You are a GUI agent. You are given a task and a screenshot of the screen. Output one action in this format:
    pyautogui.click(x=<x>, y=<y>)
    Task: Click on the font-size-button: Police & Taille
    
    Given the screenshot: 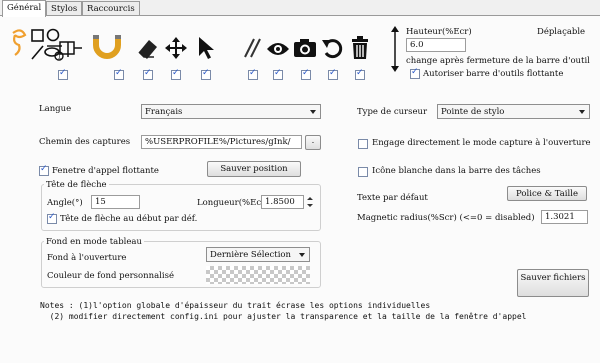 What is the action you would take?
    pyautogui.click(x=547, y=193)
    